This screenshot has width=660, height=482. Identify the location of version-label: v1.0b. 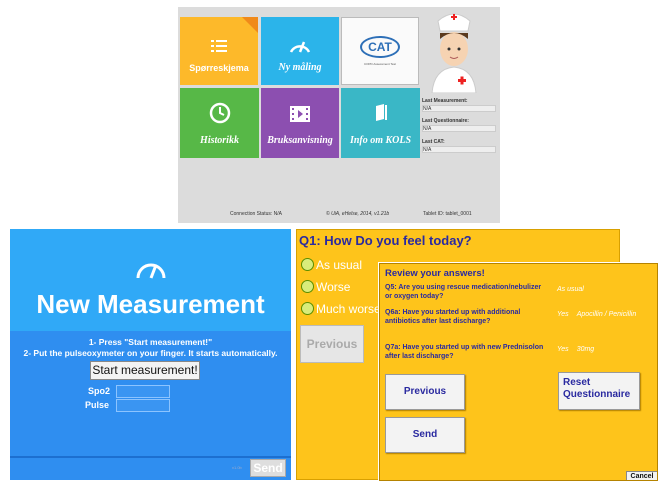
(237, 467).